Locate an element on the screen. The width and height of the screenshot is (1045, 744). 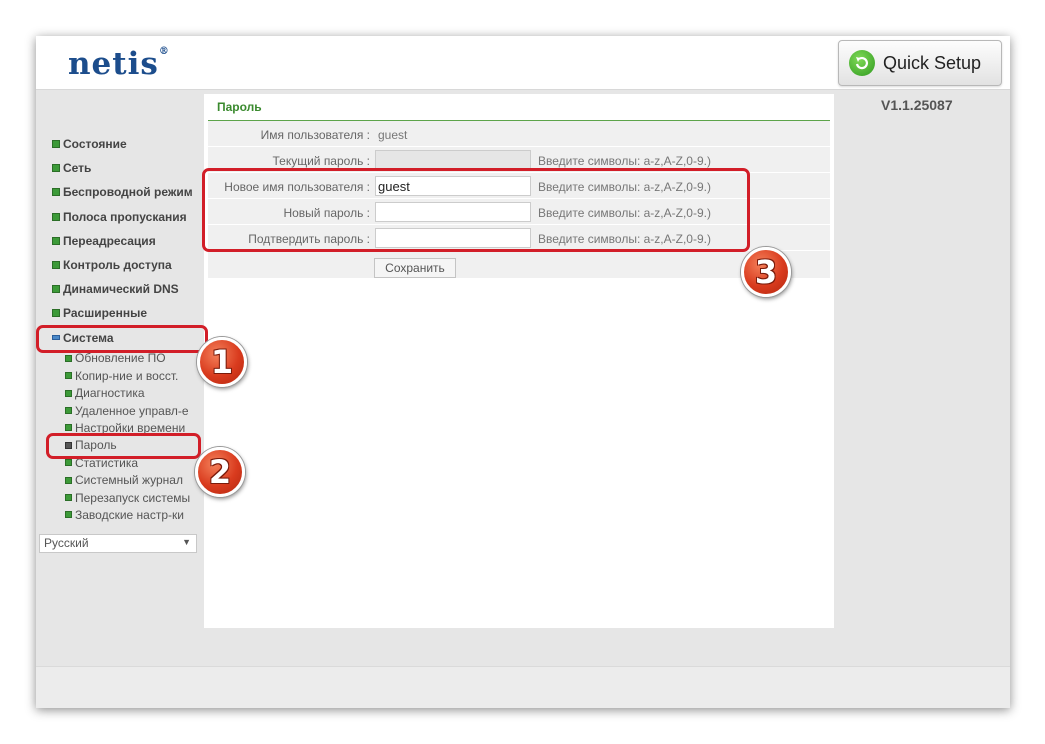
sidebar-item-label: Динамический DNS is located at coordinates (121, 289).